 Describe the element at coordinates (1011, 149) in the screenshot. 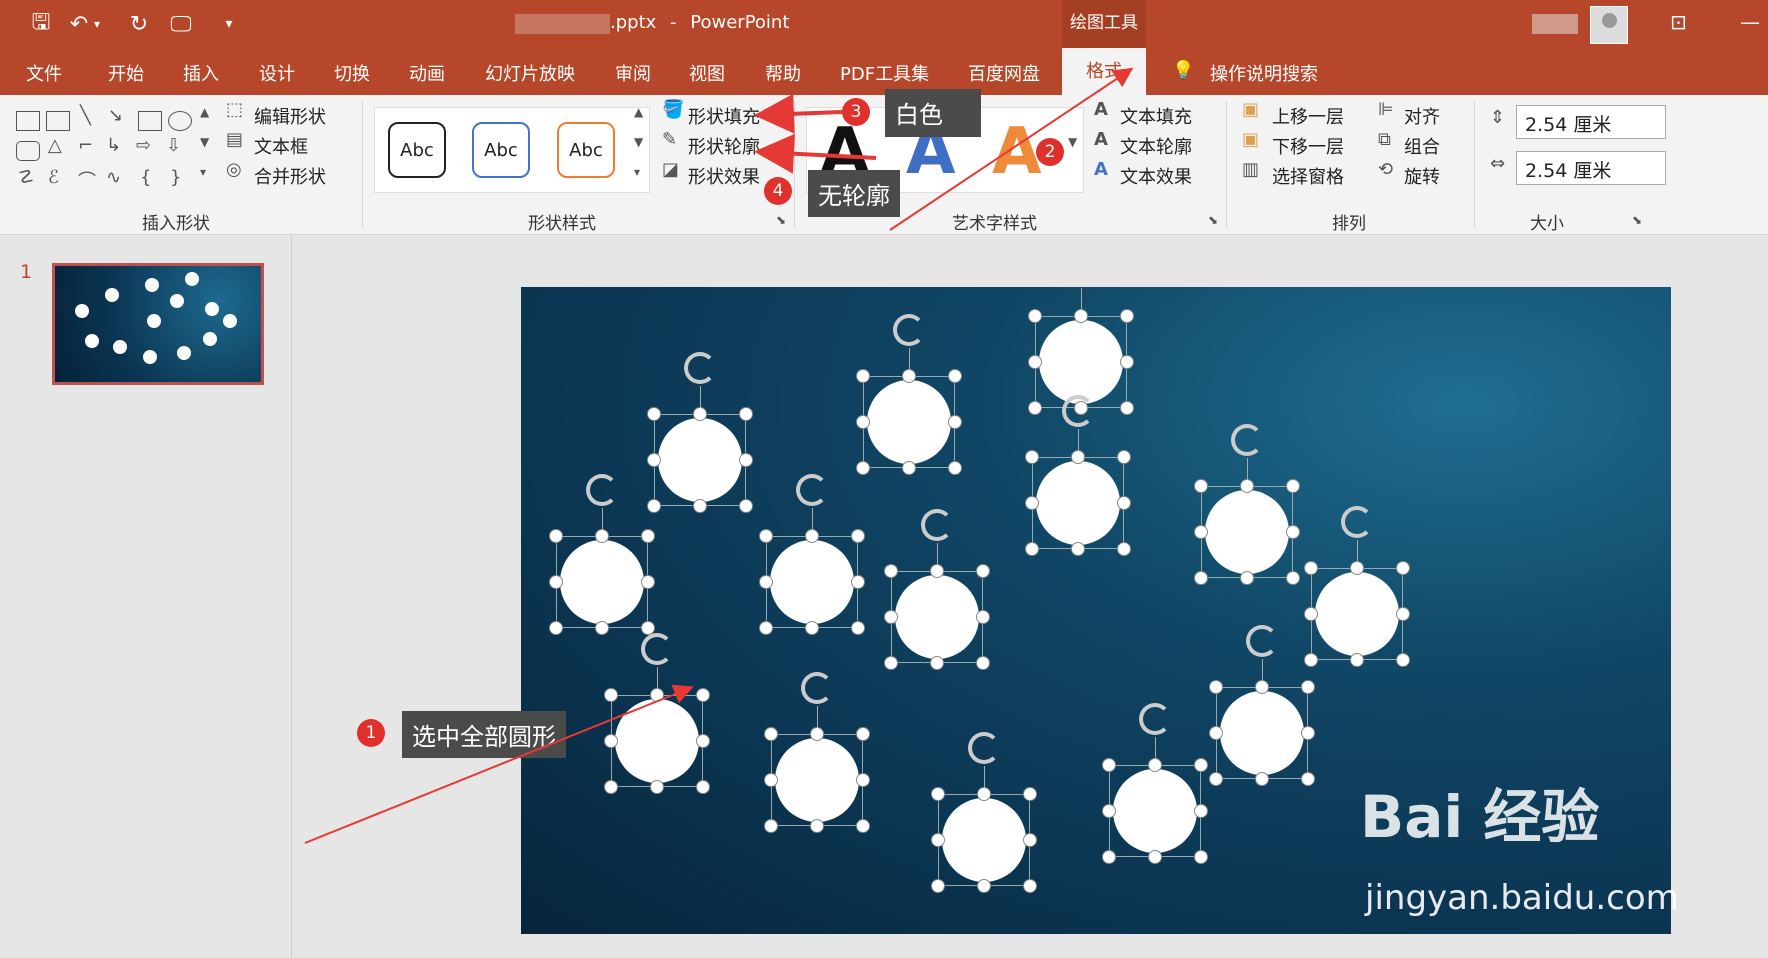

I see `arrow-to-format-tab` at that location.